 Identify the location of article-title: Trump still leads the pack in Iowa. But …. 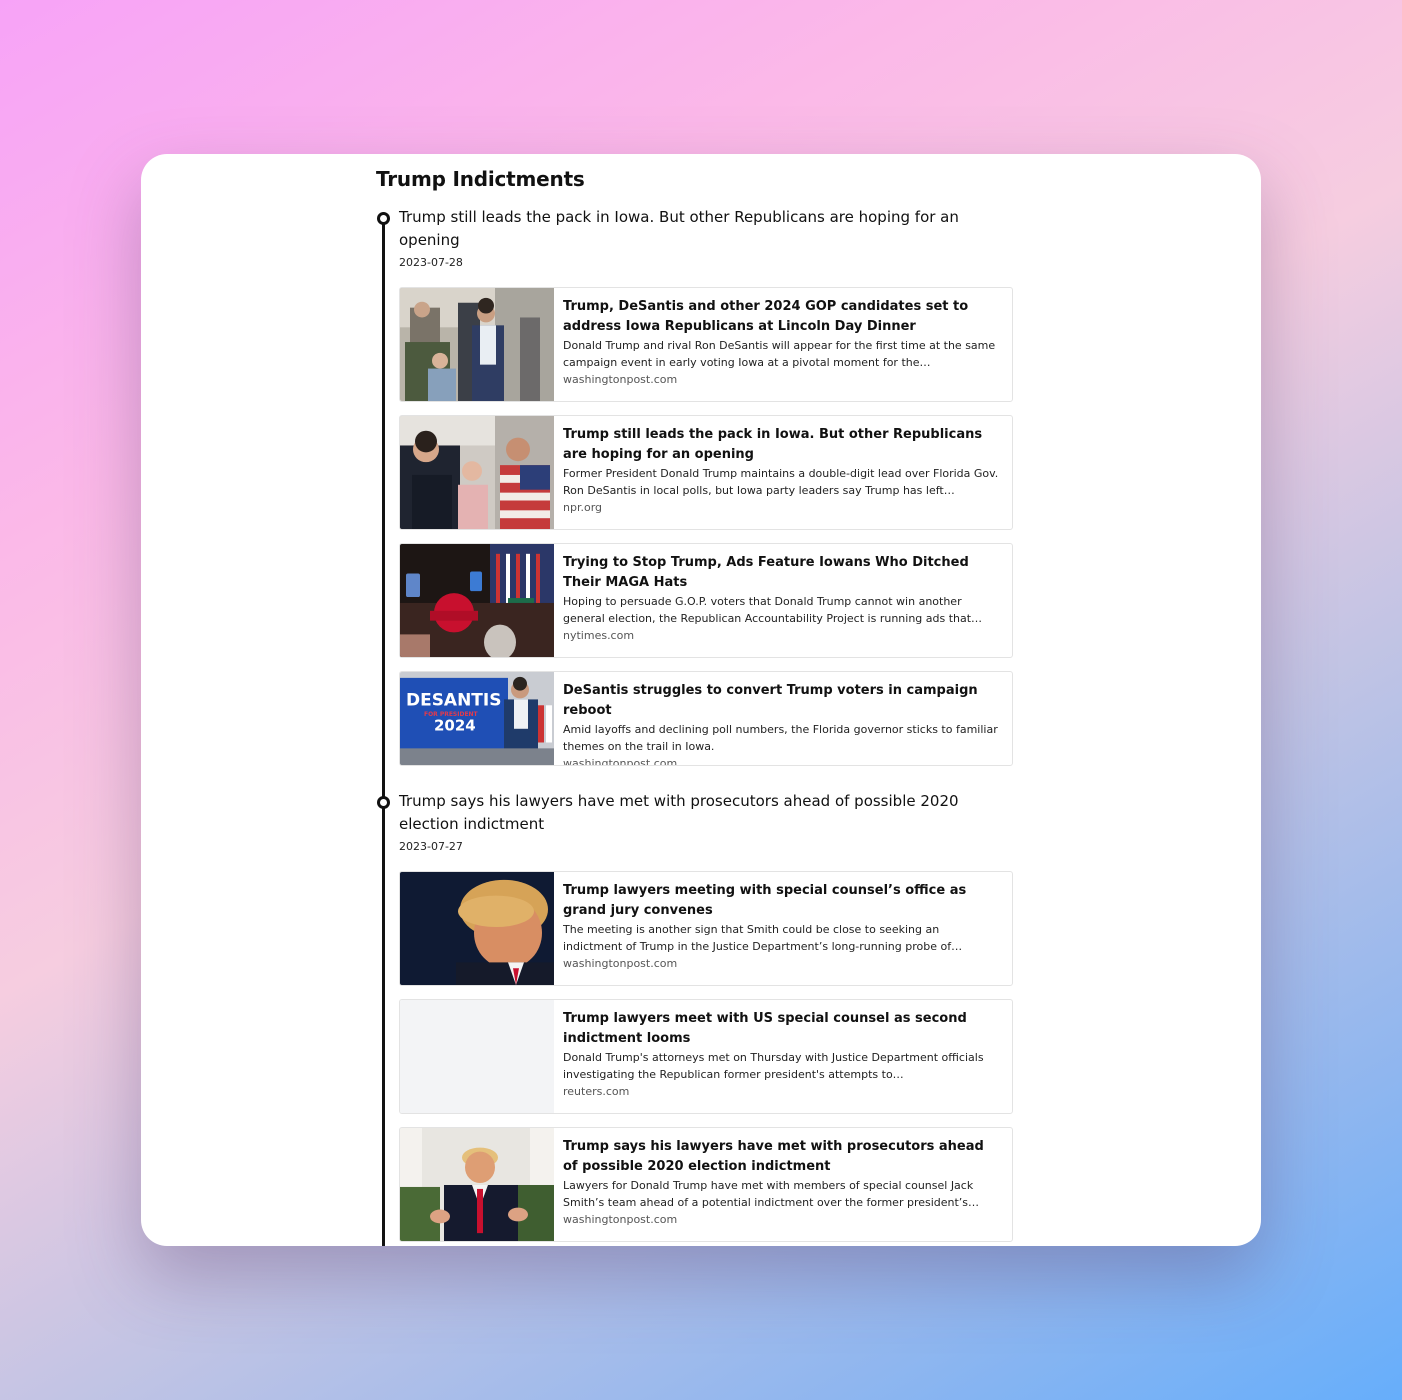
(781, 445).